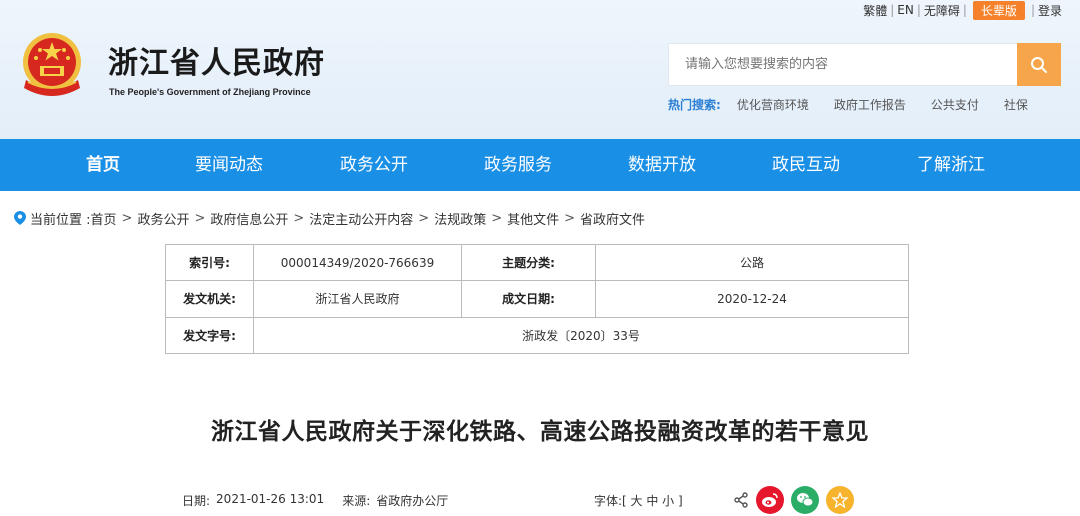 The width and height of the screenshot is (1080, 516). Describe the element at coordinates (104, 218) in the screenshot. I see `breadcrumb-item: 首页` at that location.